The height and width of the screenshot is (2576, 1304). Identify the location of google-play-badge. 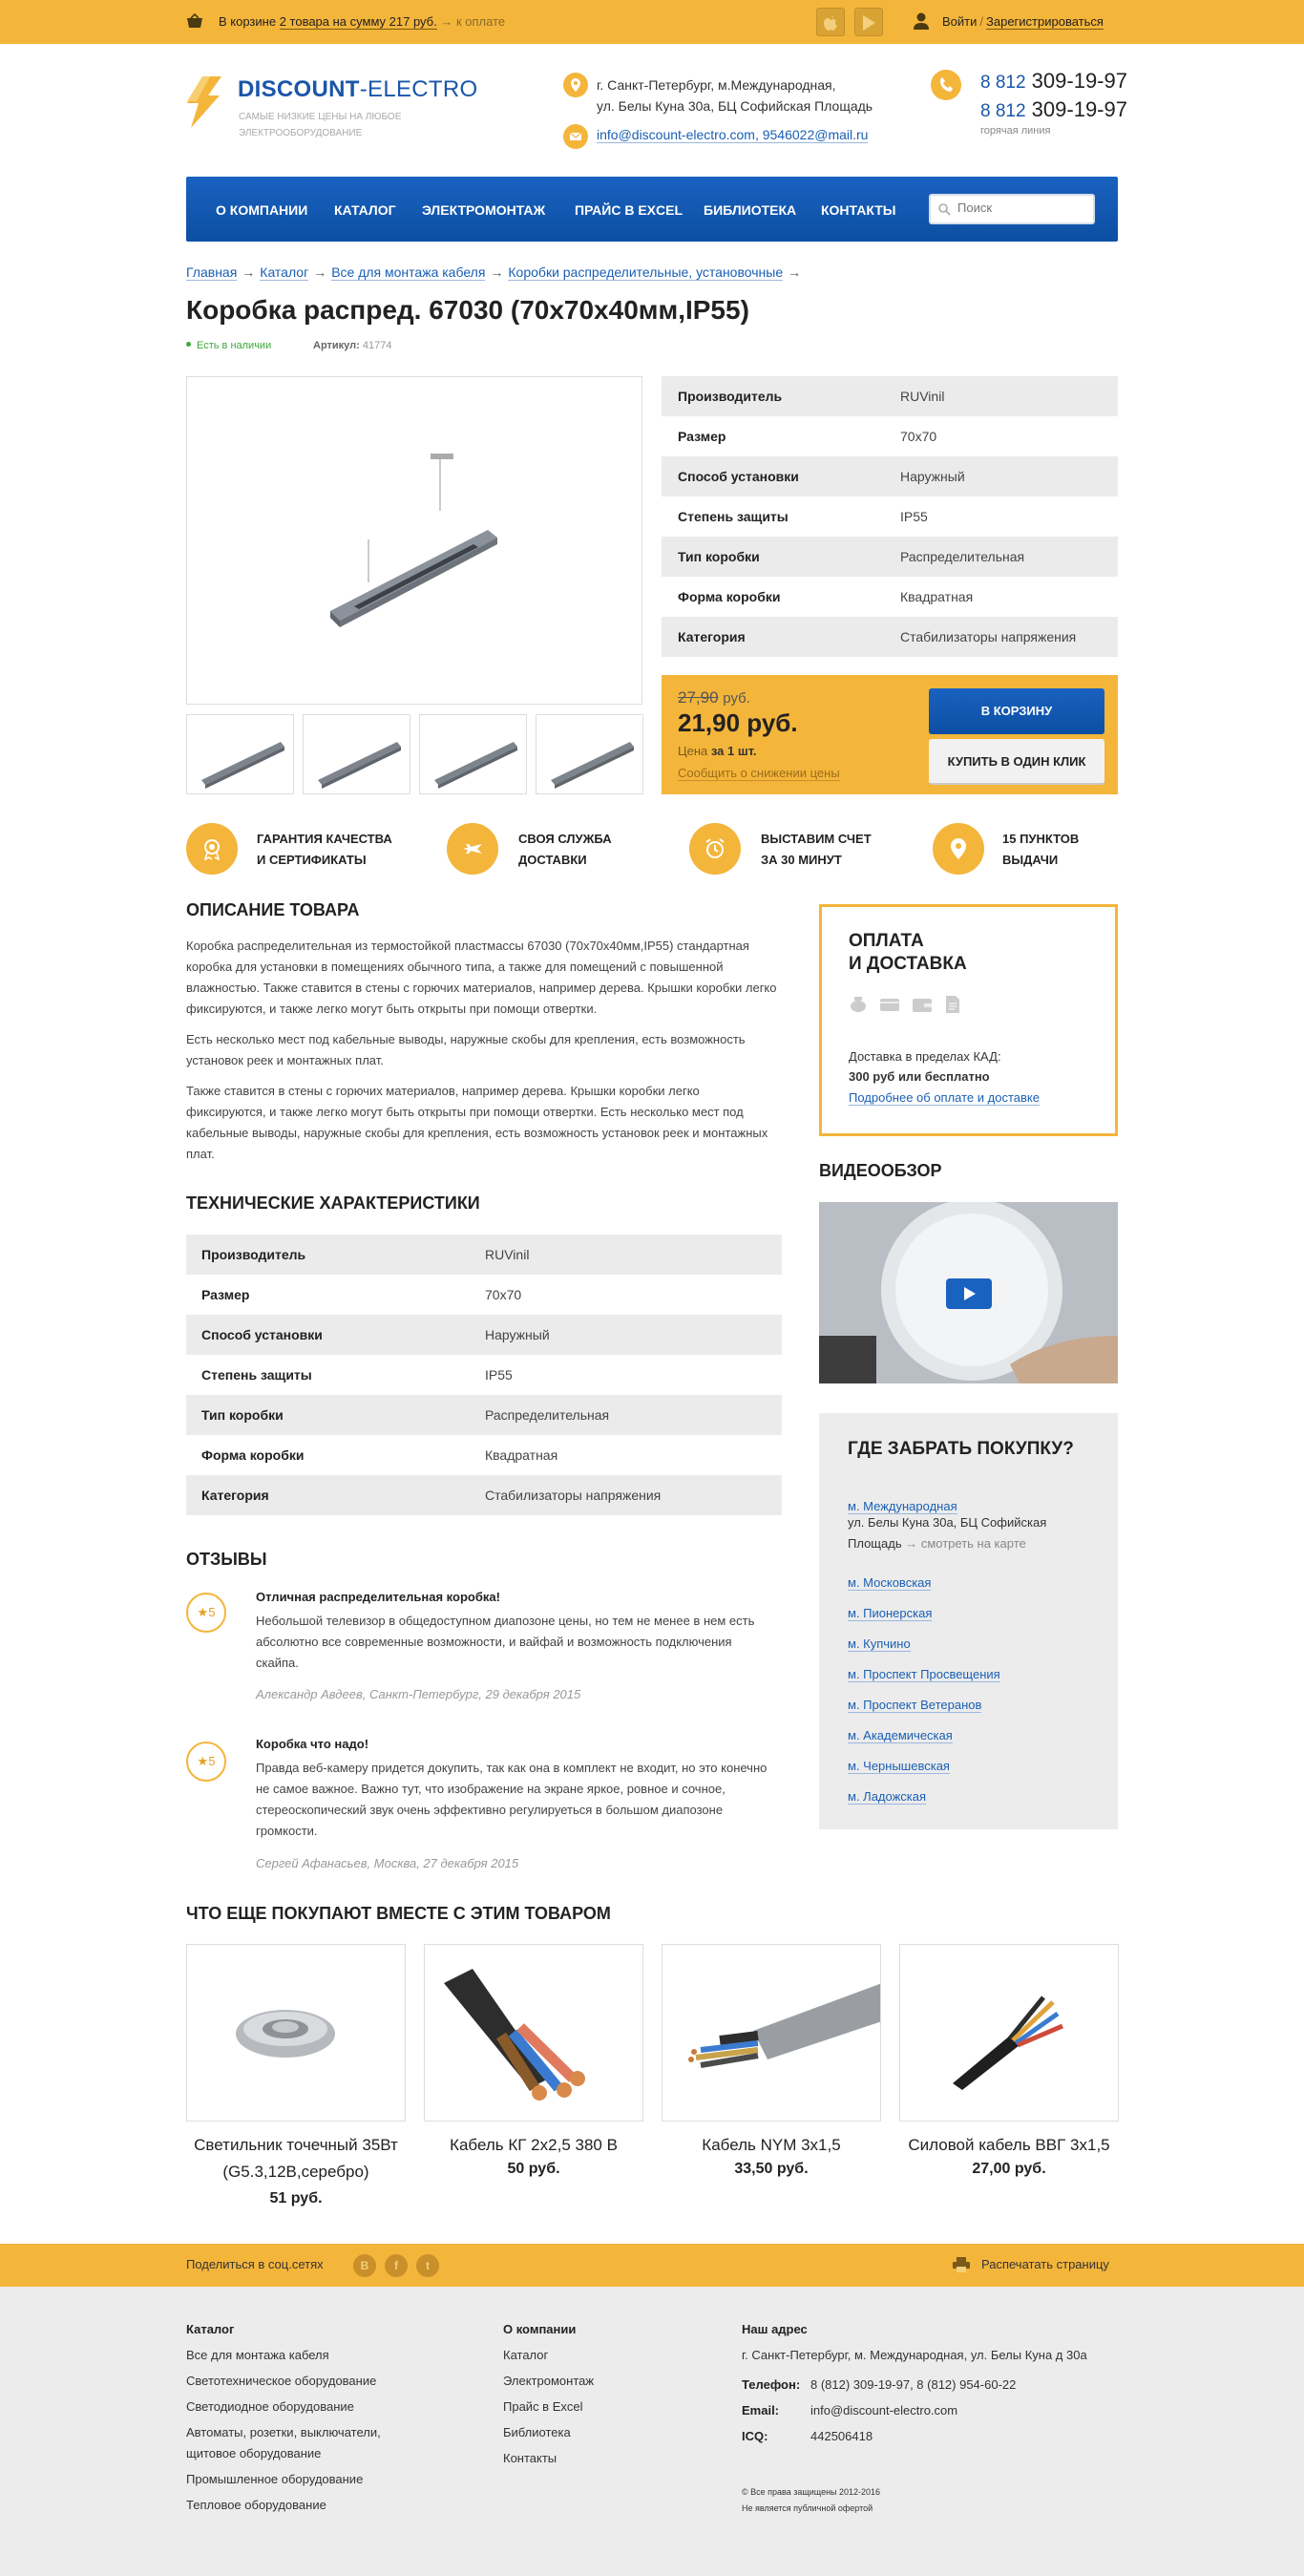
(869, 22).